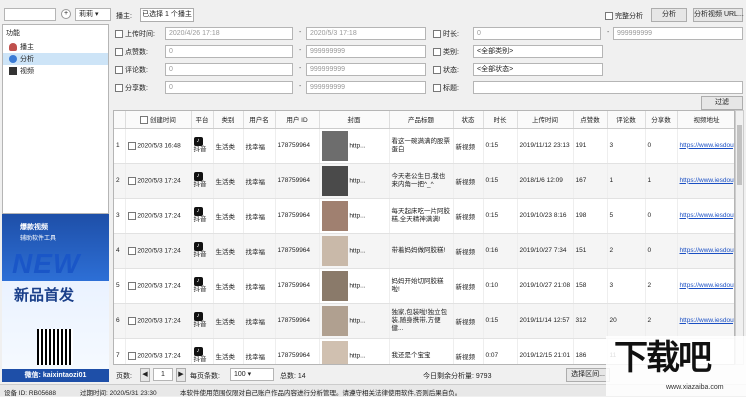 The width and height of the screenshot is (746, 397). I want to click on col-header: 点赞数, so click(590, 120).